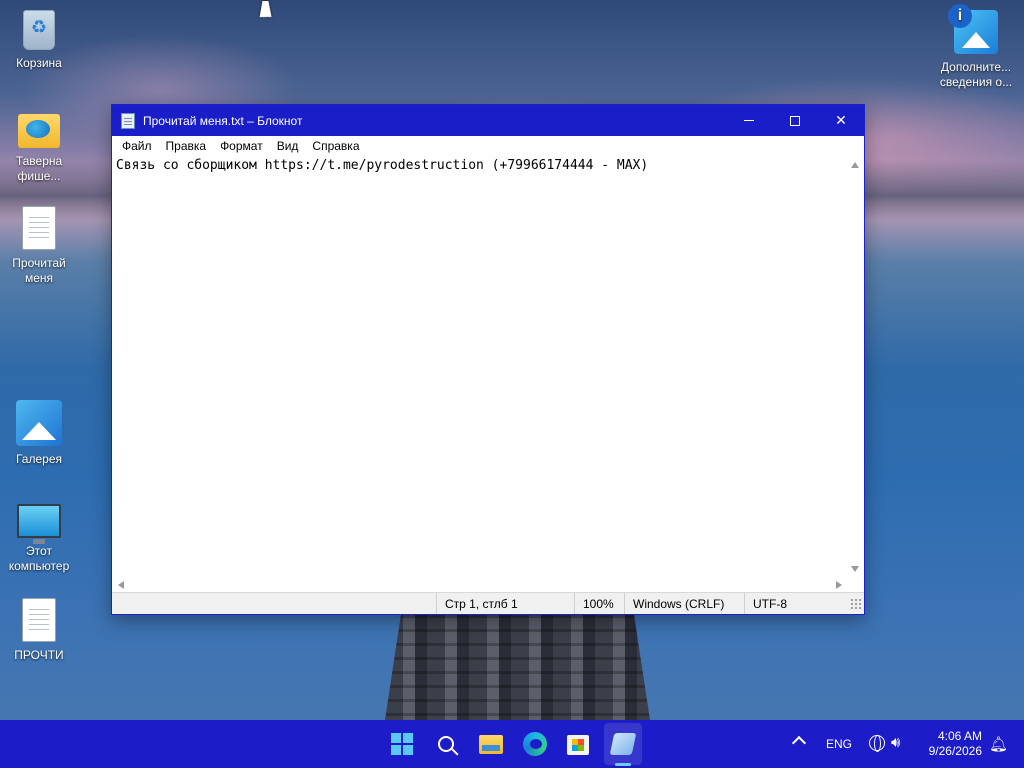 The width and height of the screenshot is (1024, 768). Describe the element at coordinates (895, 742) in the screenshot. I see `volume-icon: 🔊︎` at that location.